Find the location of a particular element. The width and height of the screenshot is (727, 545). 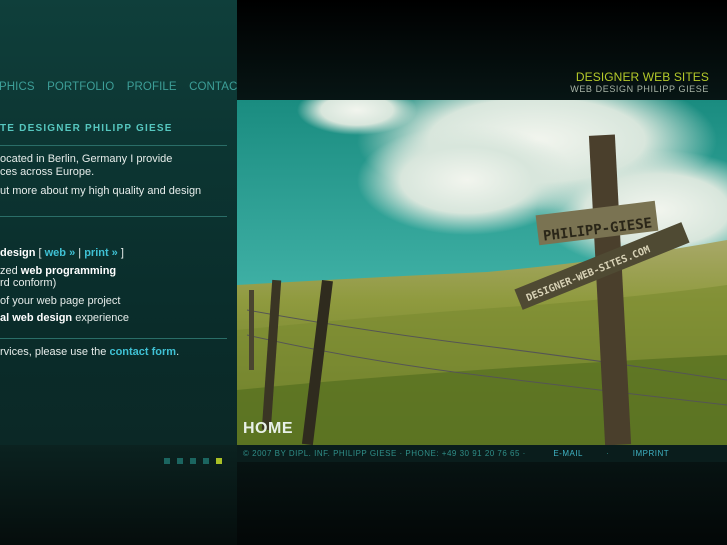

site-title: DESIGNER WEB SITES is located at coordinates (642, 77).